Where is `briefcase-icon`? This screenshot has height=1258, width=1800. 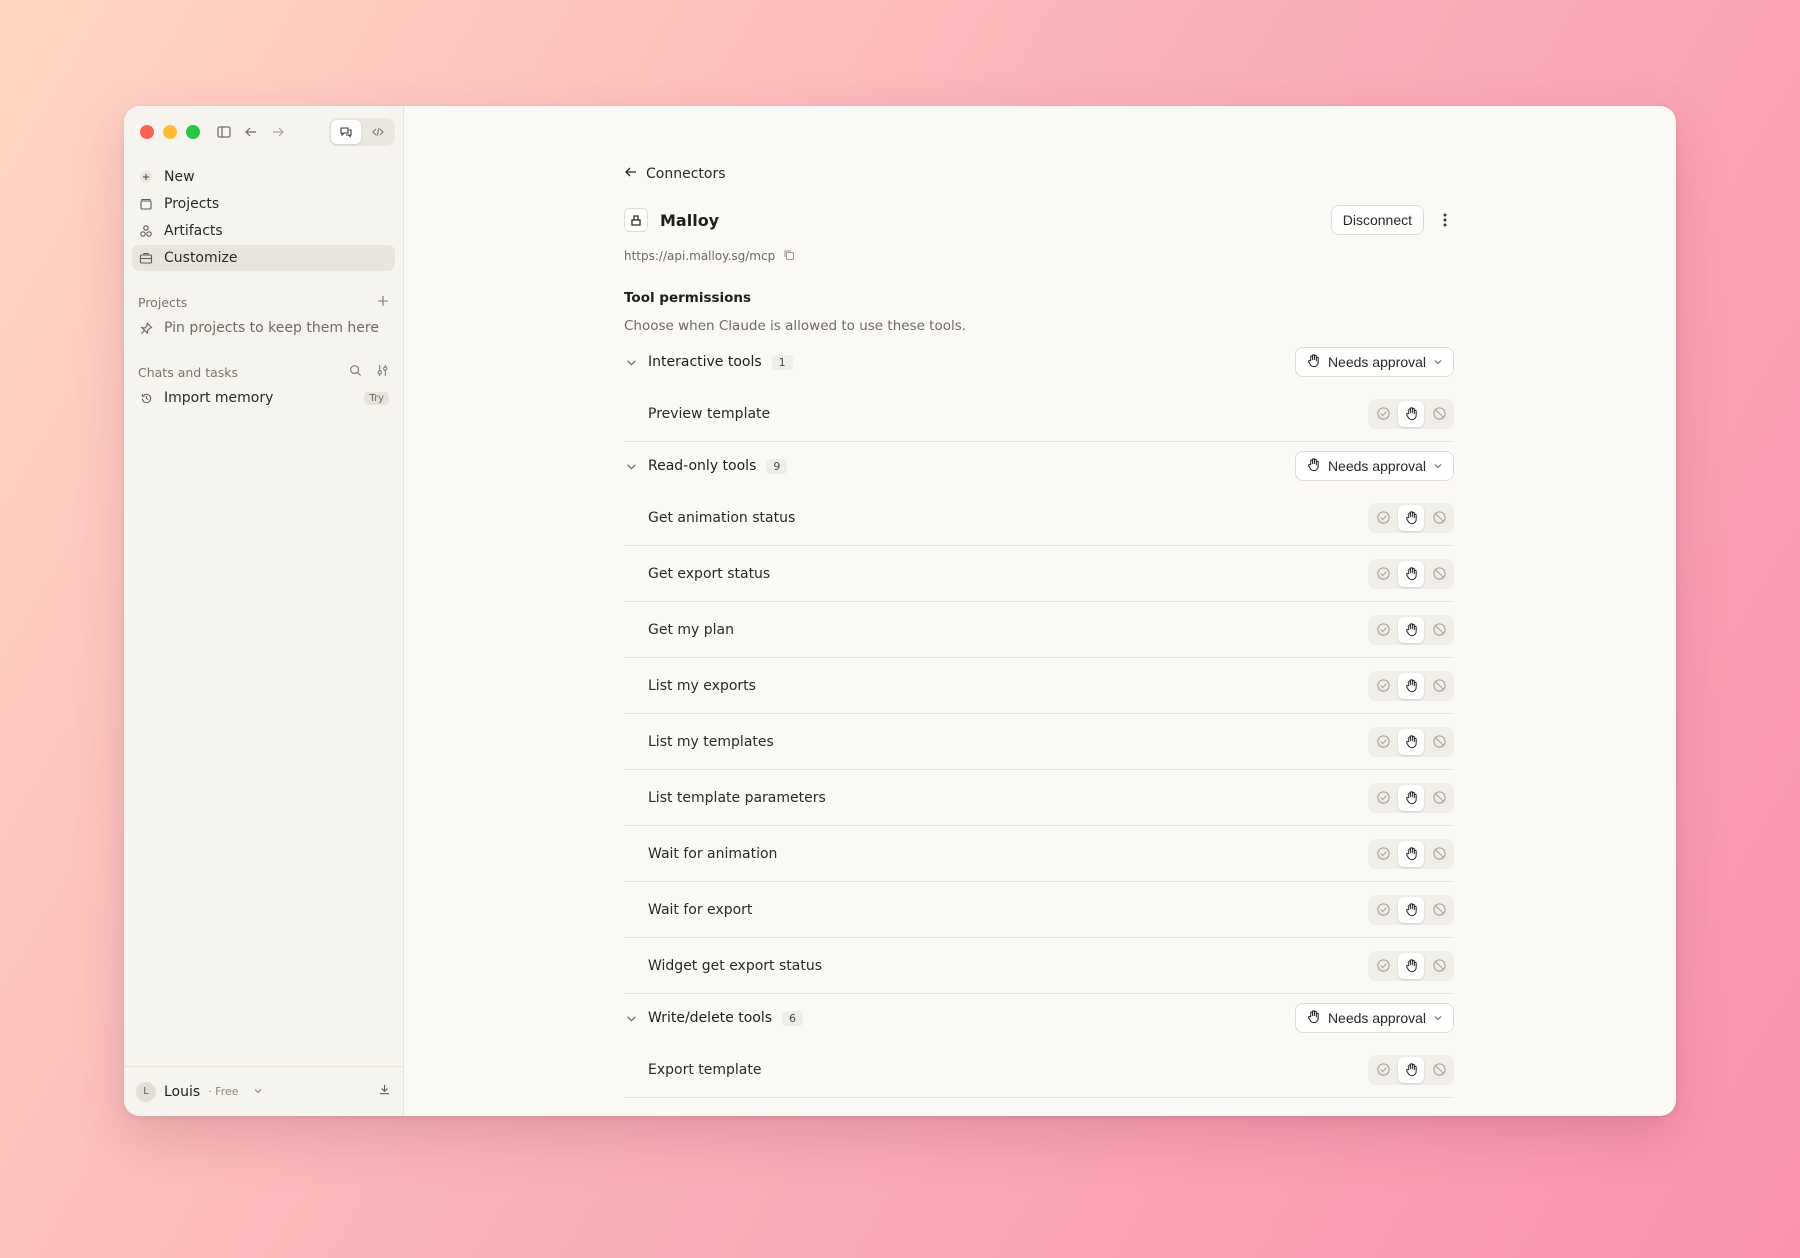
briefcase-icon is located at coordinates (146, 258).